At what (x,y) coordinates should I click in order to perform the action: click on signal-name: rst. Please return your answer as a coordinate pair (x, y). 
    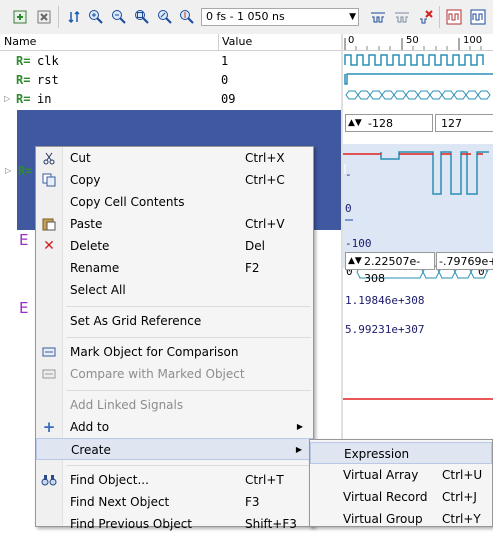
    Looking at the image, I should click on (48, 80).